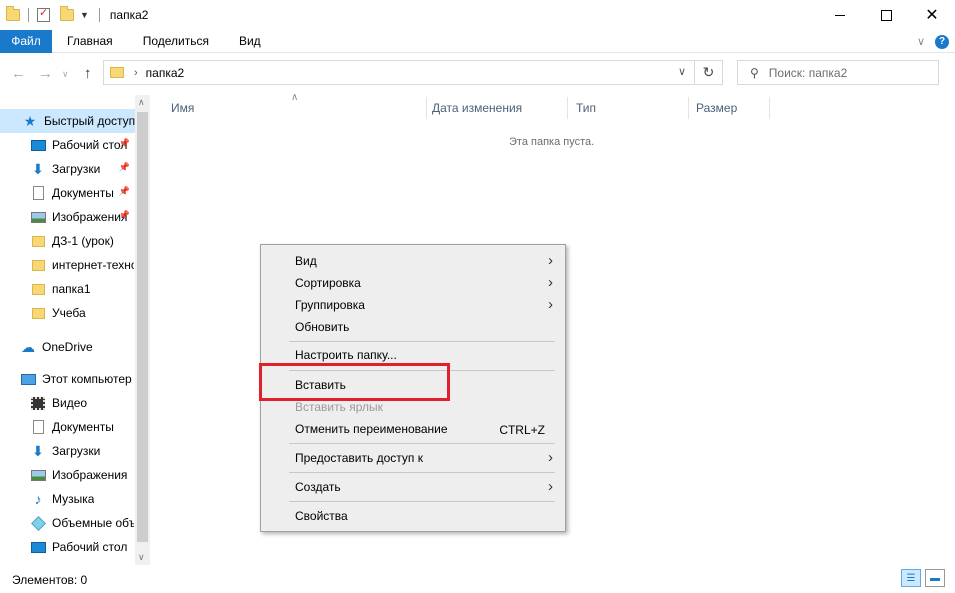  Describe the element at coordinates (67, 547) in the screenshot. I see `nav-item-desktop: Рабочий стол` at that location.